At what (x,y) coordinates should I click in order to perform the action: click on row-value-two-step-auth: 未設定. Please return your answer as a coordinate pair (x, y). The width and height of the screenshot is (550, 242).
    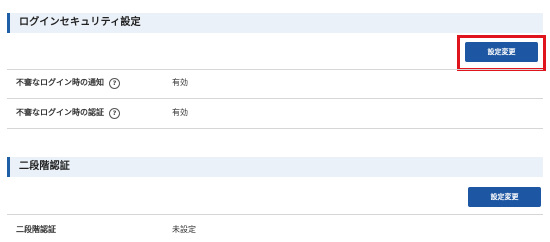
    Looking at the image, I should click on (184, 229).